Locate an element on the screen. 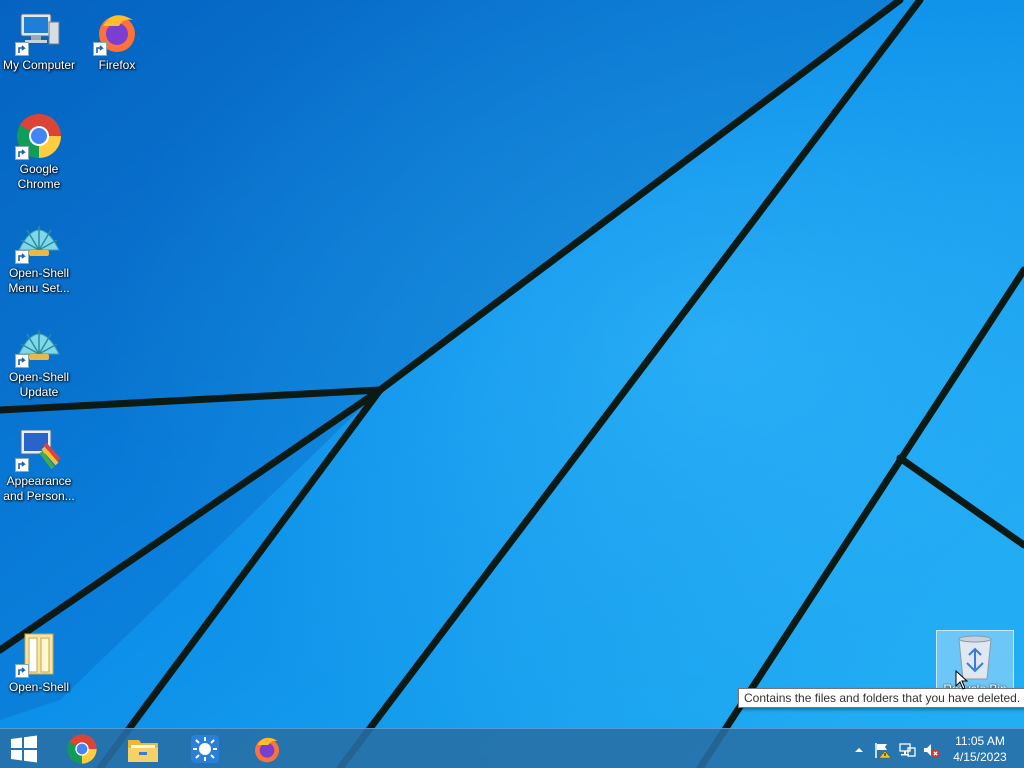 This screenshot has height=768, width=1024. taskbar-file-explorer-button is located at coordinates (143, 748).